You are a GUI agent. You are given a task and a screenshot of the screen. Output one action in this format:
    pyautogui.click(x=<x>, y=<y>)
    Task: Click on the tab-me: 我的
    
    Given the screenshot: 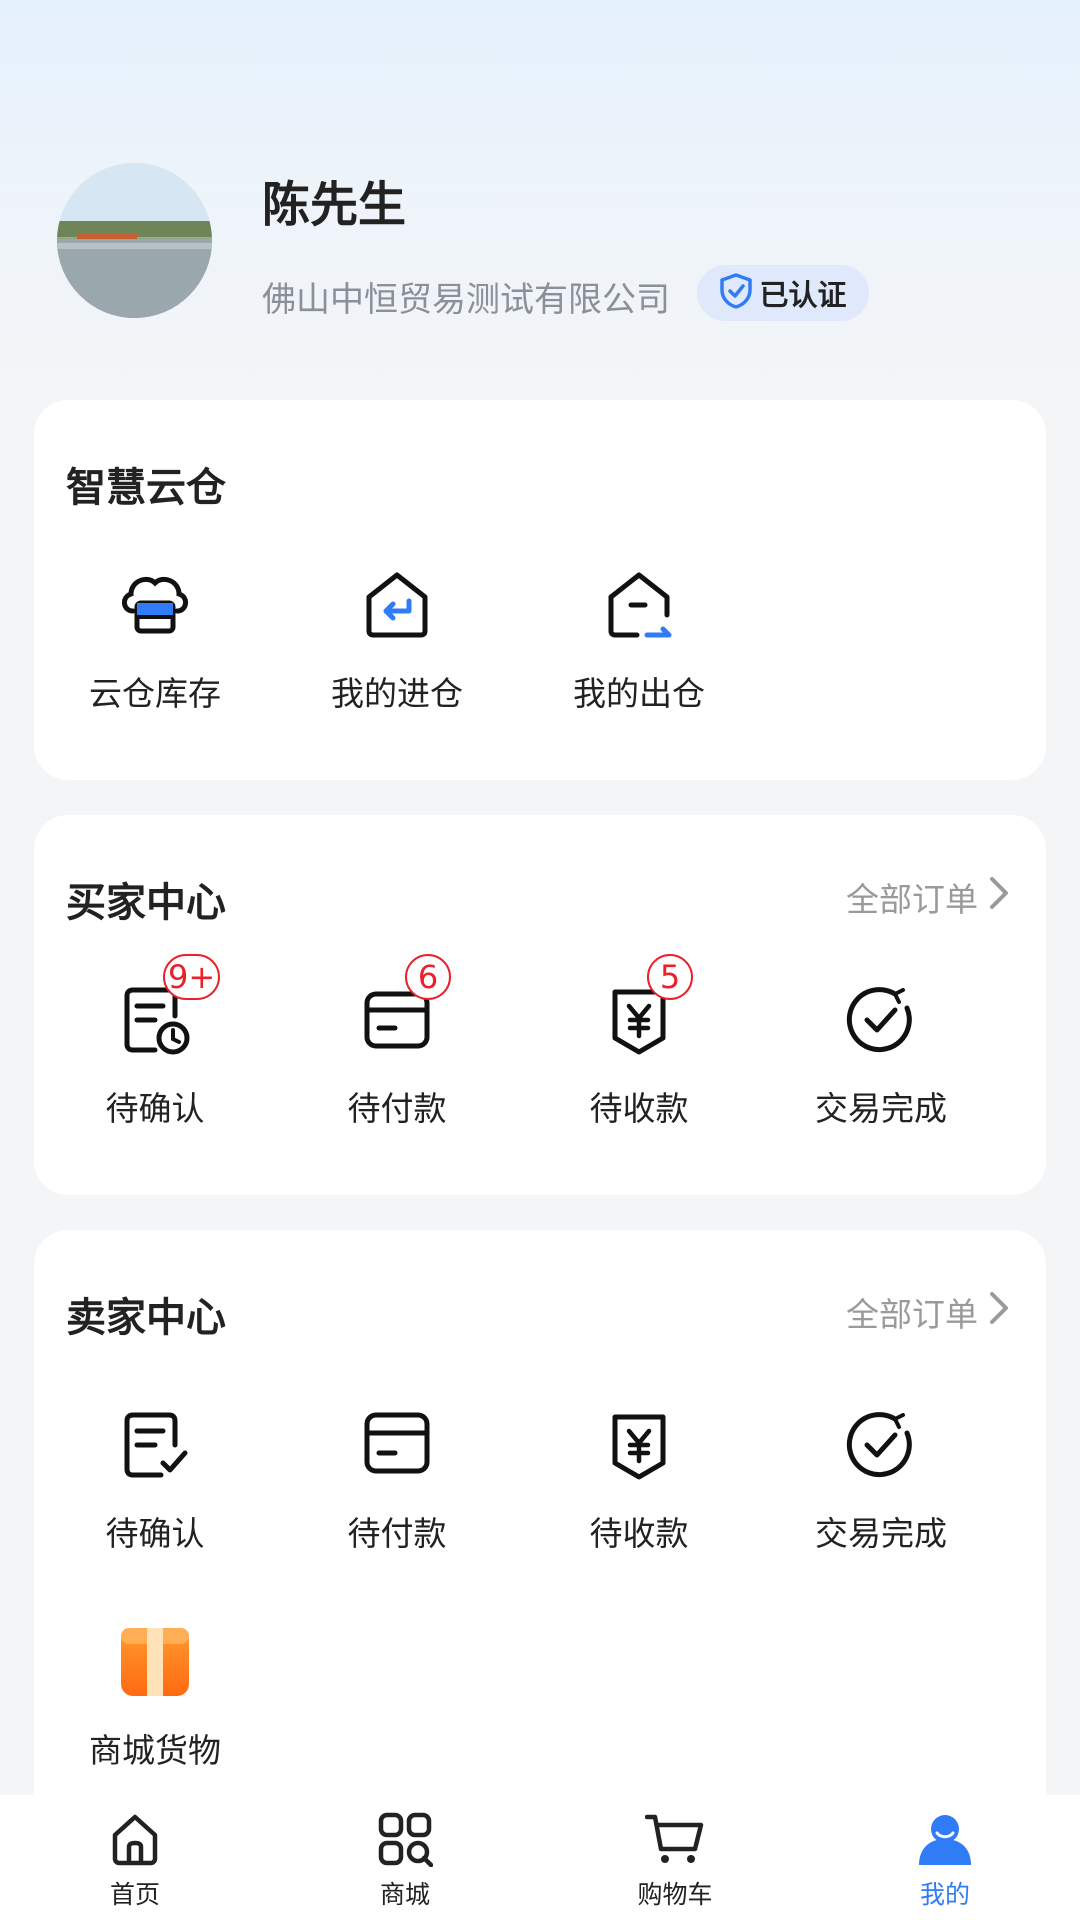 What is the action you would take?
    pyautogui.click(x=945, y=1857)
    